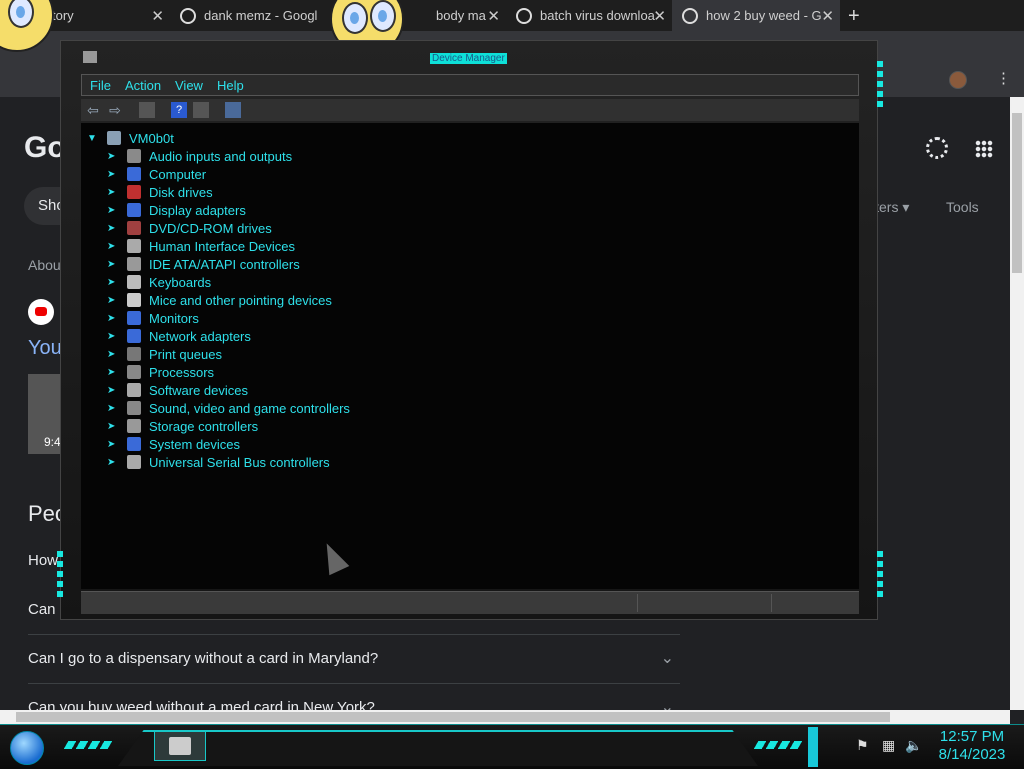 Image resolution: width=1024 pixels, height=769 pixels. I want to click on show-desktop-button, so click(813, 747).